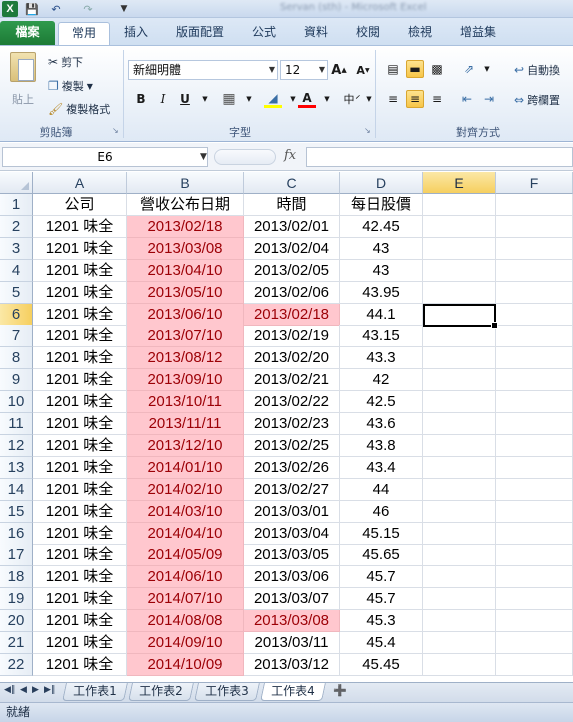  I want to click on time-cell: 2013/03/12, so click(292, 664).